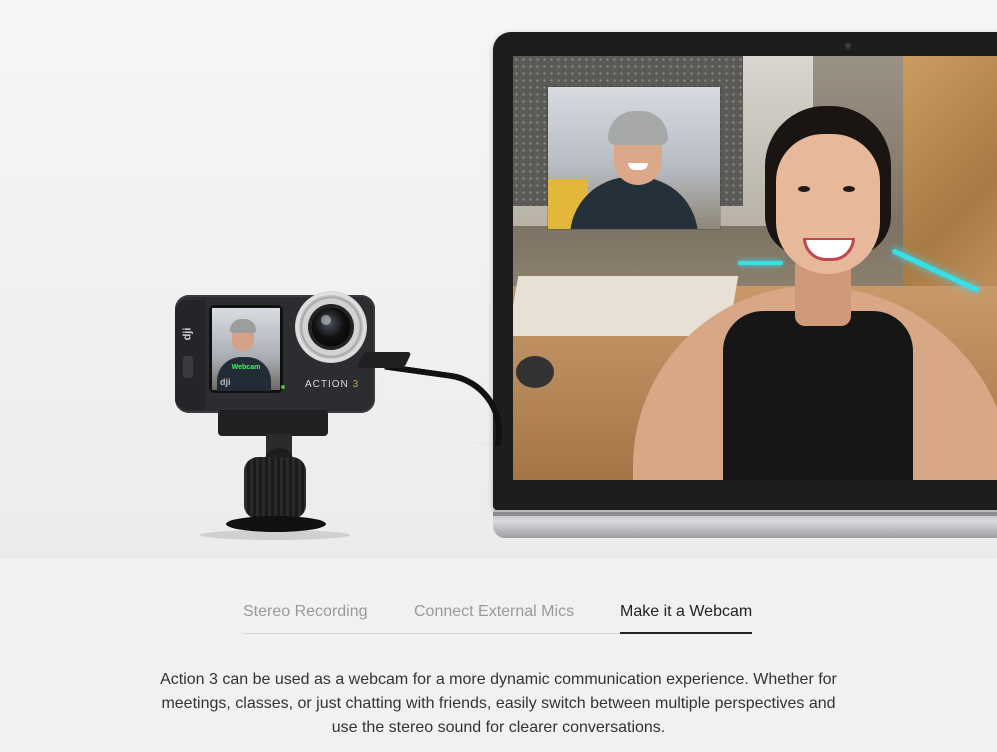  What do you see at coordinates (494, 612) in the screenshot?
I see `tab-connect-external-mics: Connect External Mics` at bounding box center [494, 612].